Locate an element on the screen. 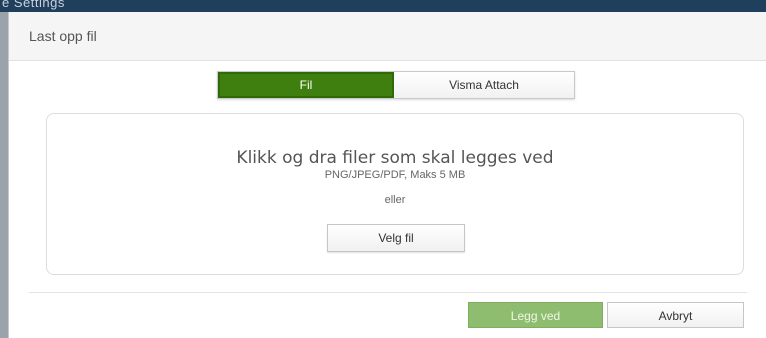 The width and height of the screenshot is (766, 338). tab-file: Fil is located at coordinates (306, 85).